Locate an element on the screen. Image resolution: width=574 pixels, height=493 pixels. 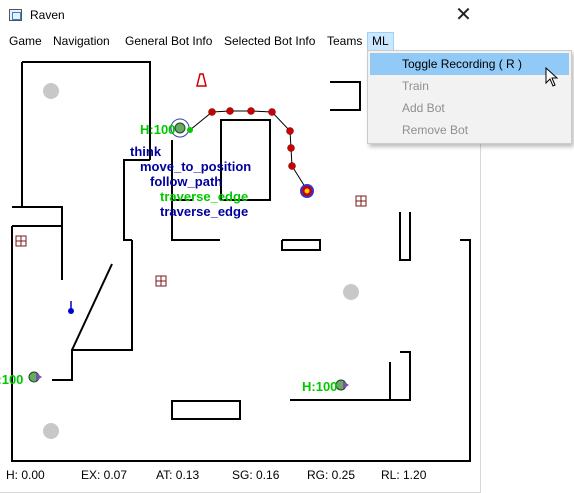
menu-add-bot: Add Bot is located at coordinates (469, 108).